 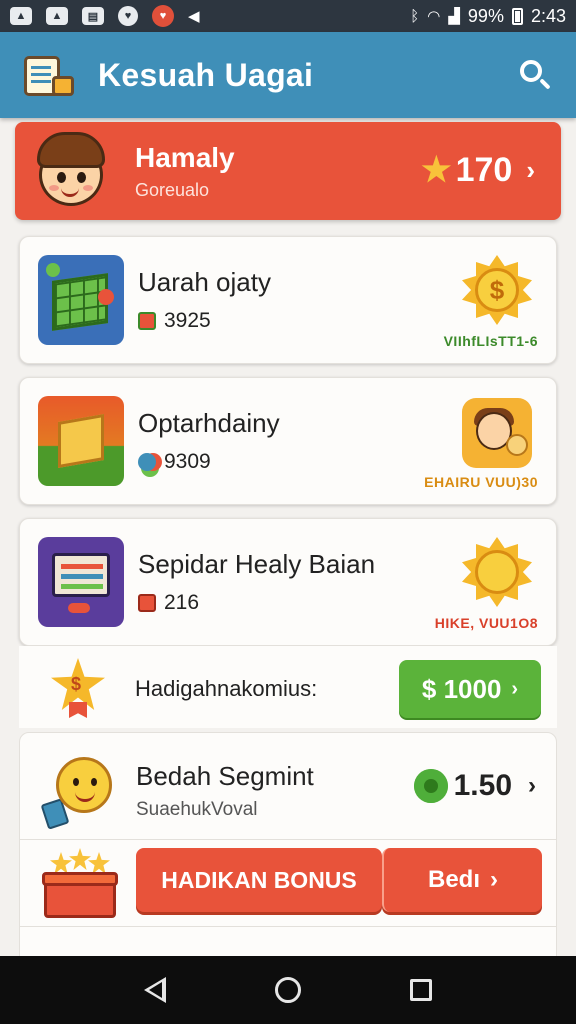 What do you see at coordinates (288, 941) in the screenshot?
I see `list-item` at bounding box center [288, 941].